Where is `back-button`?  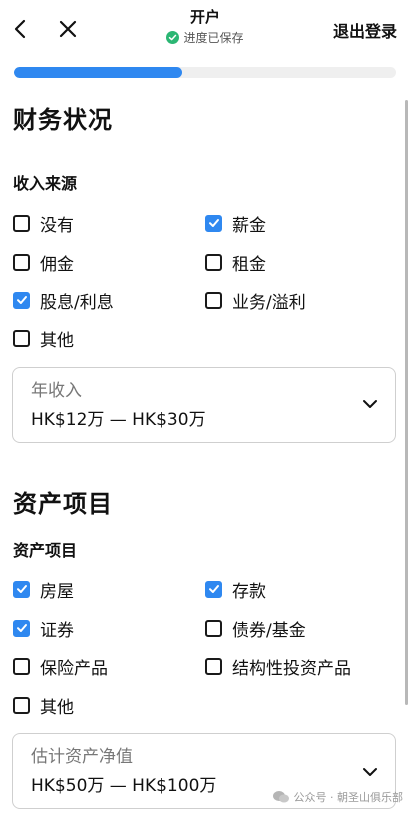
back-button is located at coordinates (20, 29).